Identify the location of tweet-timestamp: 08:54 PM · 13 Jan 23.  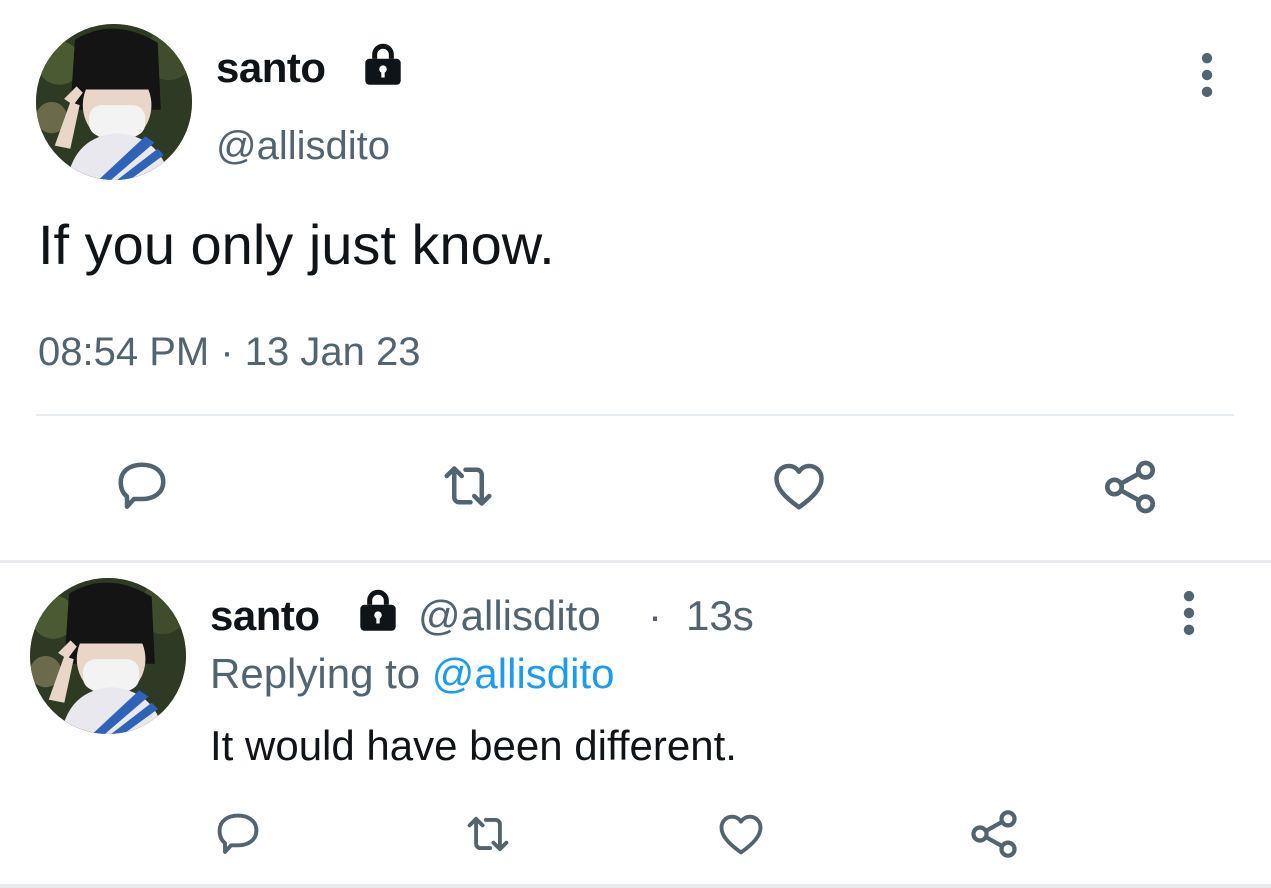
(229, 352).